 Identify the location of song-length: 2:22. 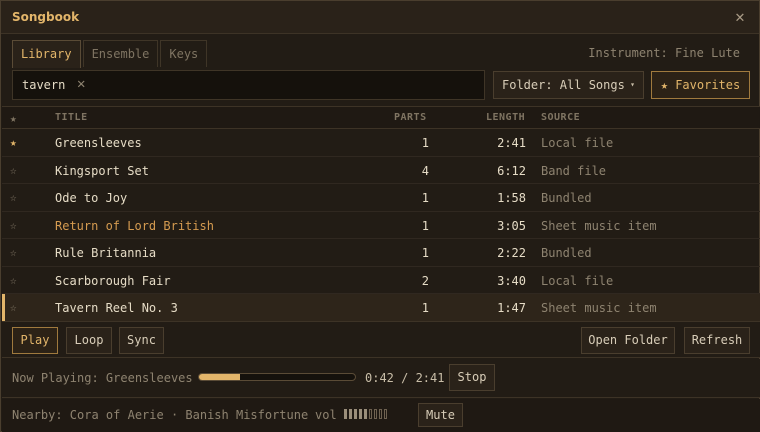
(511, 253).